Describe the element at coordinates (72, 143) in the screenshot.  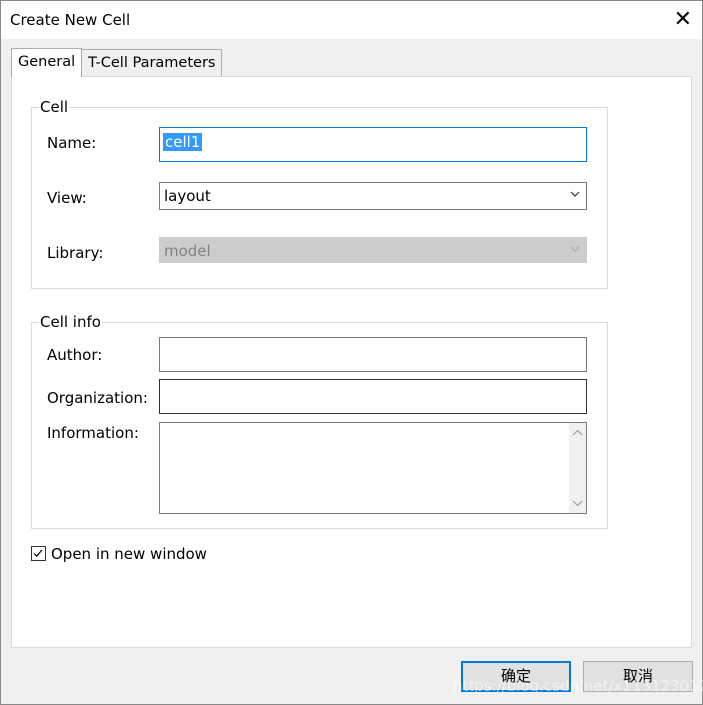
I see `name-label: Name:` at that location.